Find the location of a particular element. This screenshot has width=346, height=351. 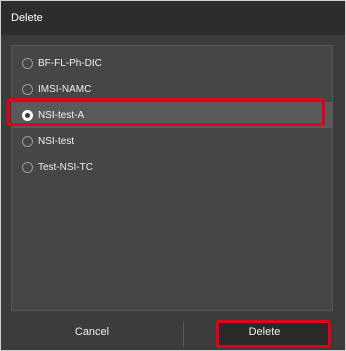

list-item-nsi-test-a: NSI-test-A is located at coordinates (172, 115).